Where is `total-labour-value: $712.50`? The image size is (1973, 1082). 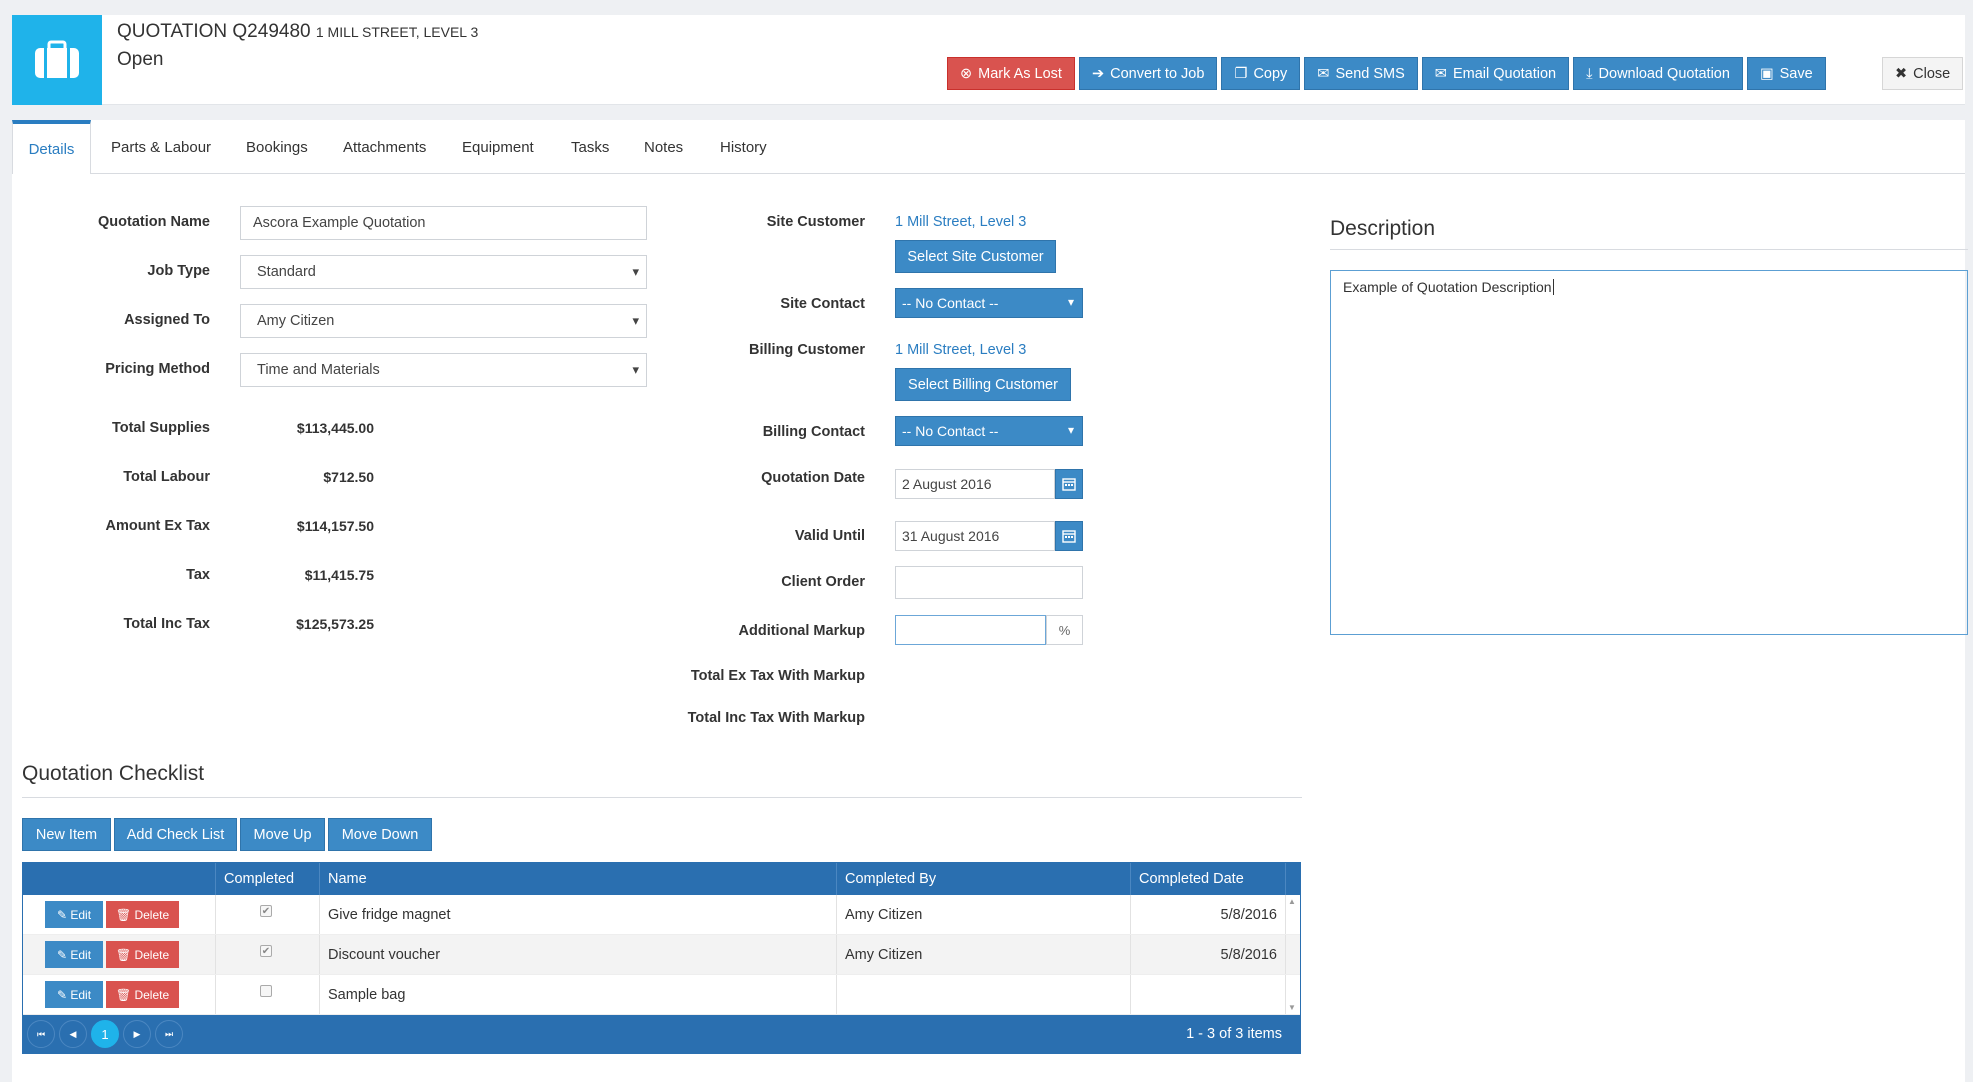 total-labour-value: $712.50 is located at coordinates (348, 477).